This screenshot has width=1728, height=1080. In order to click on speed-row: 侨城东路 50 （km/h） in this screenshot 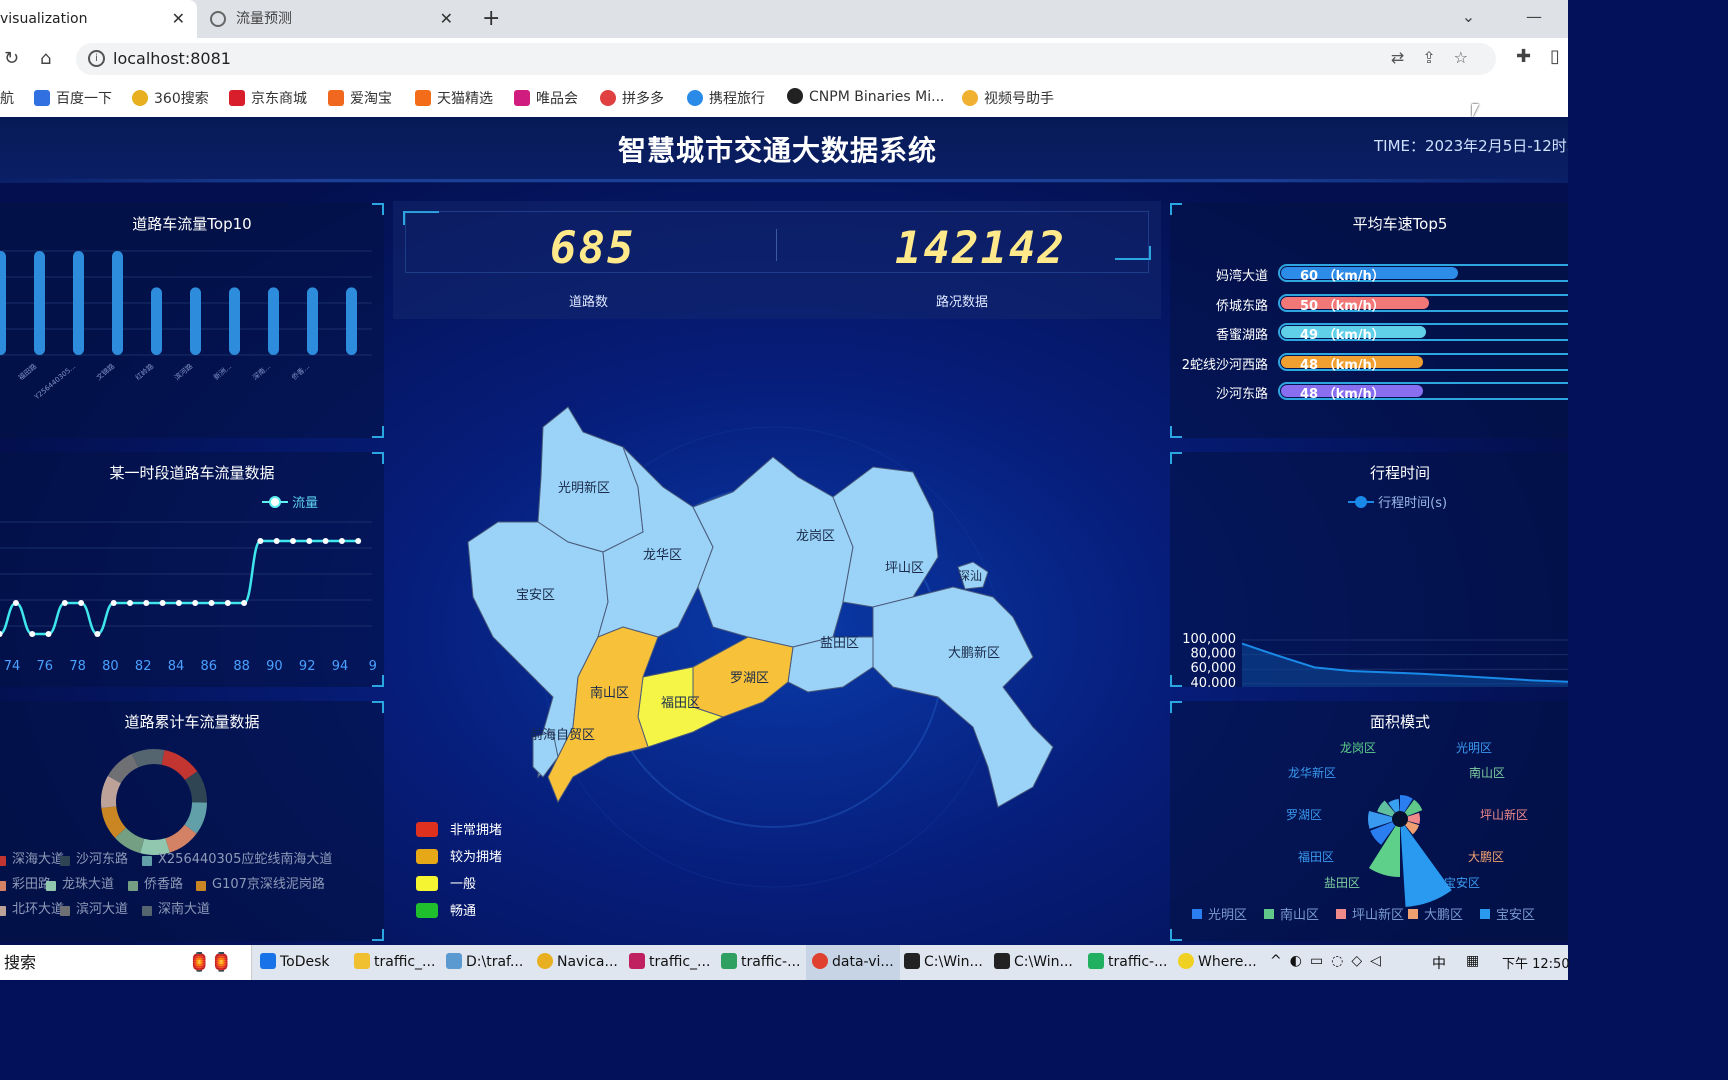, I will do `click(1369, 303)`.